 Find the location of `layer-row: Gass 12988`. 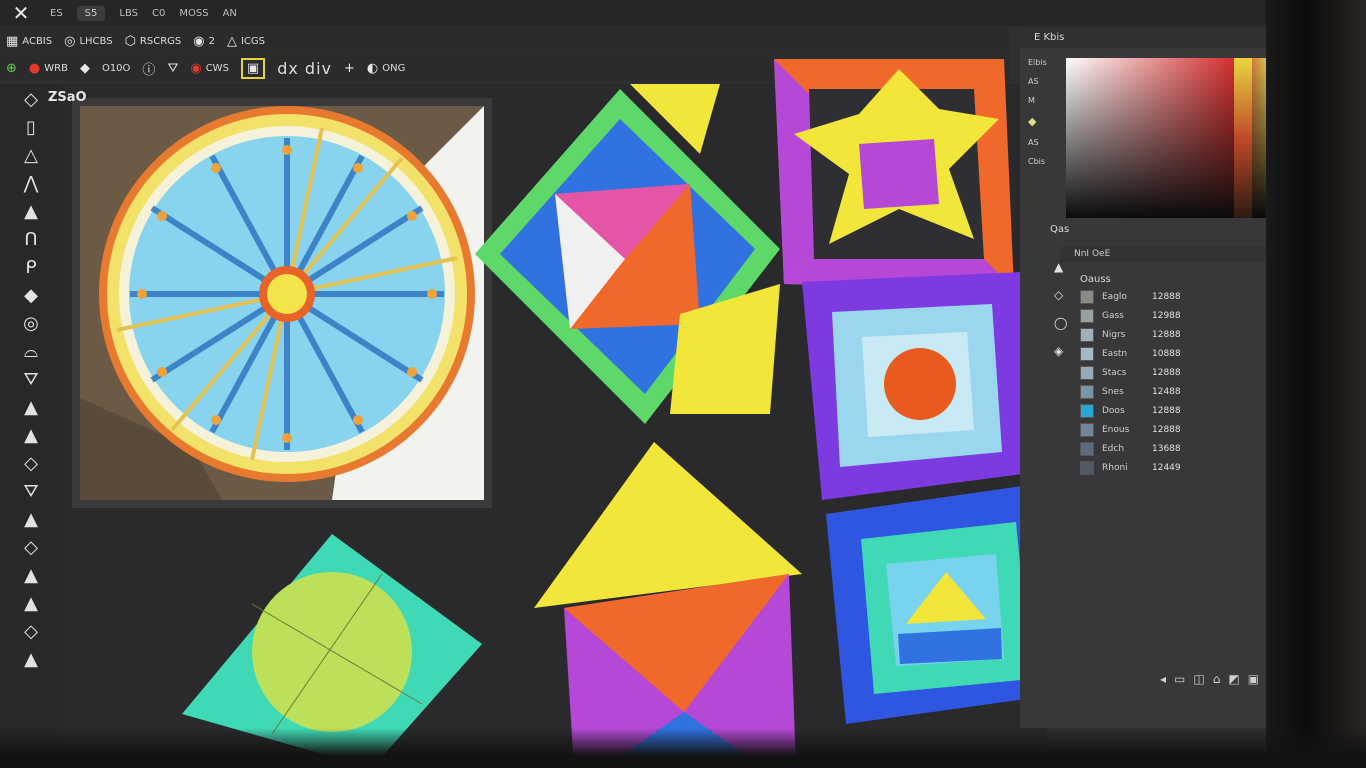

layer-row: Gass 12988 is located at coordinates (1180, 316).